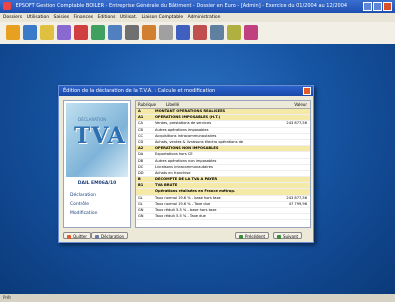 Image resolution: width=395 pixels, height=302 pixels. What do you see at coordinates (13, 32) in the screenshot?
I see `home-icon` at bounding box center [13, 32].